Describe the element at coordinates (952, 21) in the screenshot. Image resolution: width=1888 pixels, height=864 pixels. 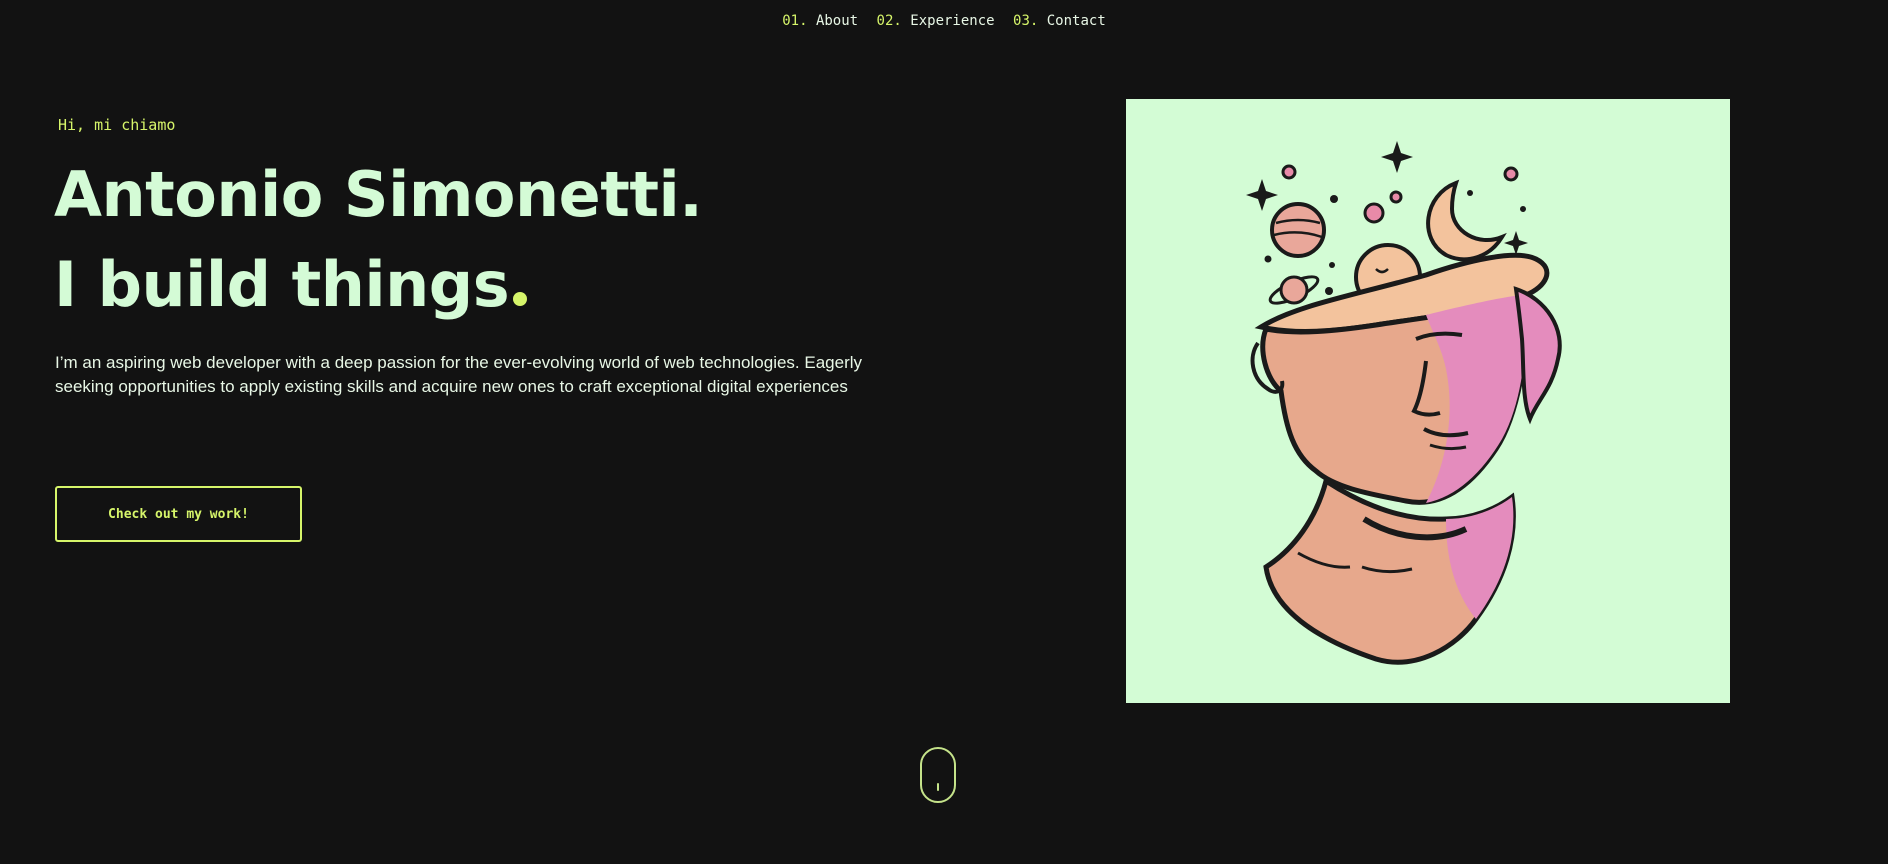
I see `nav-label: Experience` at that location.